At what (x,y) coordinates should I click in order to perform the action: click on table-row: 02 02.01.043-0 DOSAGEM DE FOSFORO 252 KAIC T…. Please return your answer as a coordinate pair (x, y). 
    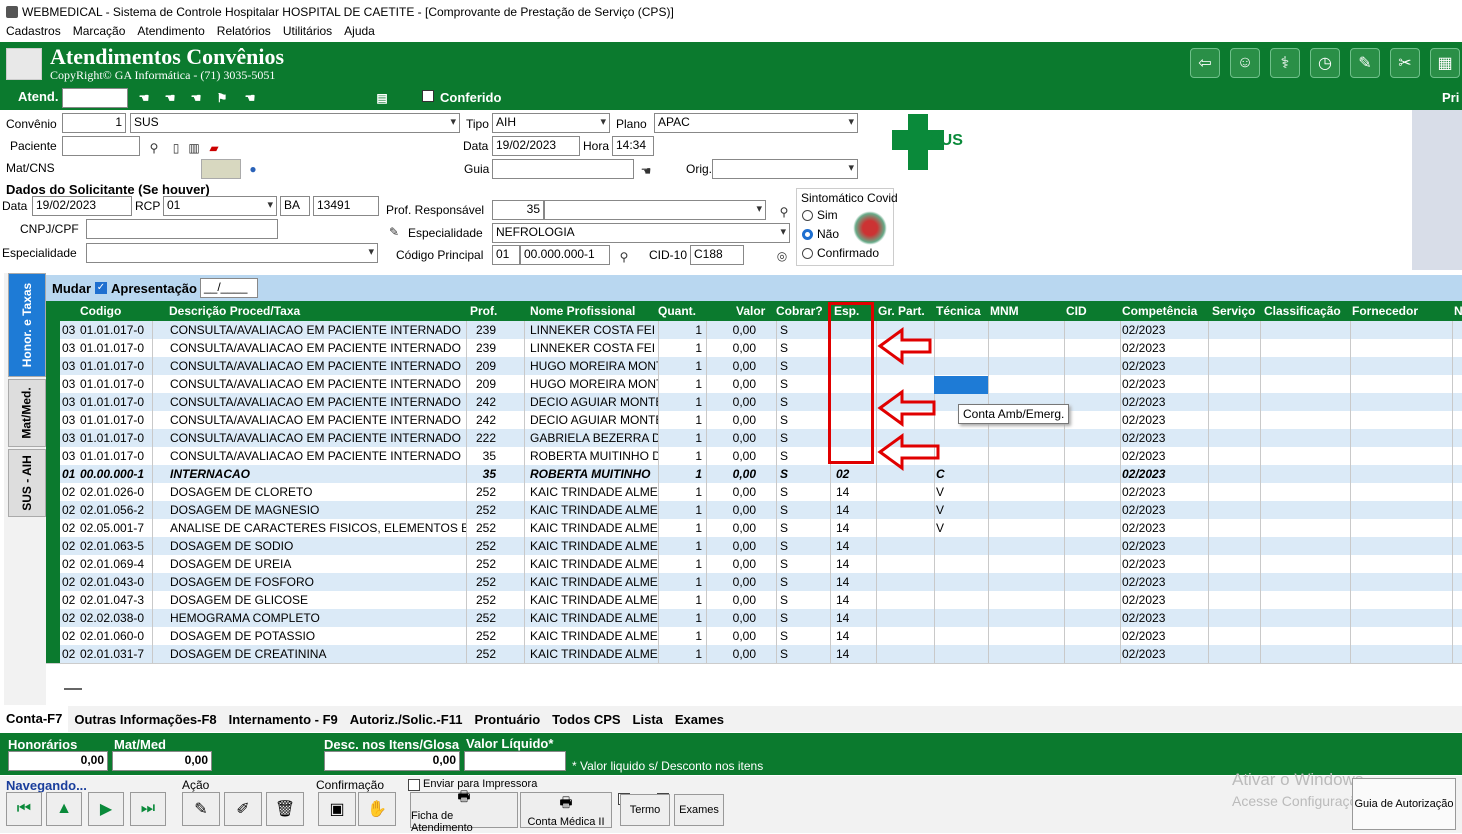
    Looking at the image, I should click on (761, 582).